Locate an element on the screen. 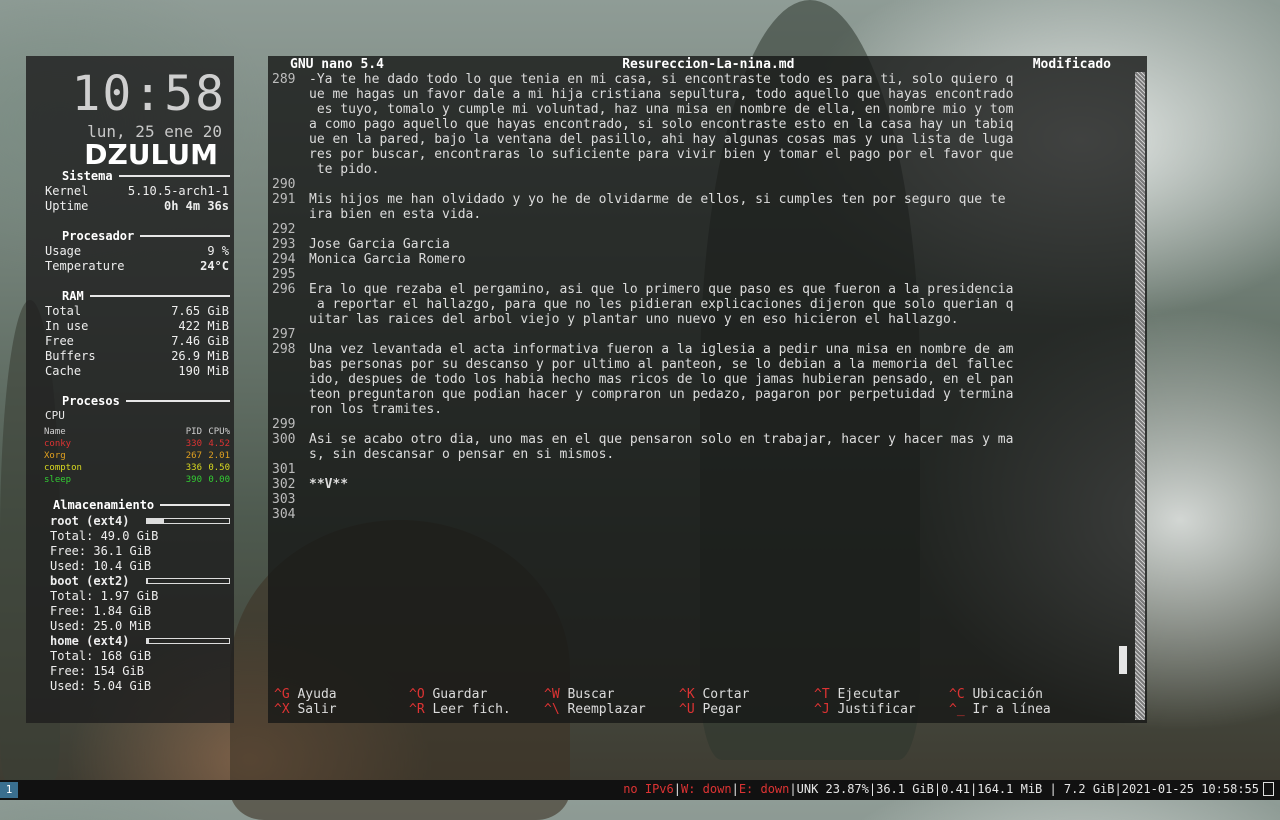  clipboard-icon is located at coordinates (1268, 789).